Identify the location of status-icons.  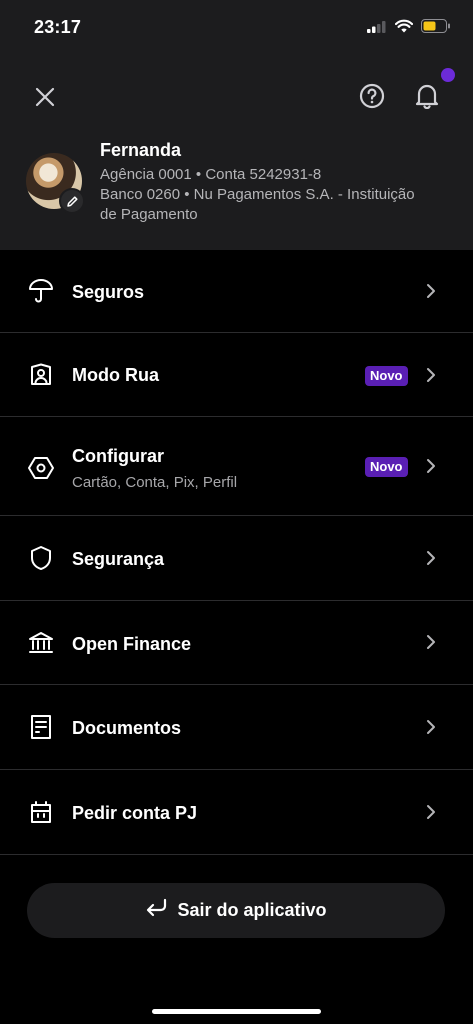
(409, 28).